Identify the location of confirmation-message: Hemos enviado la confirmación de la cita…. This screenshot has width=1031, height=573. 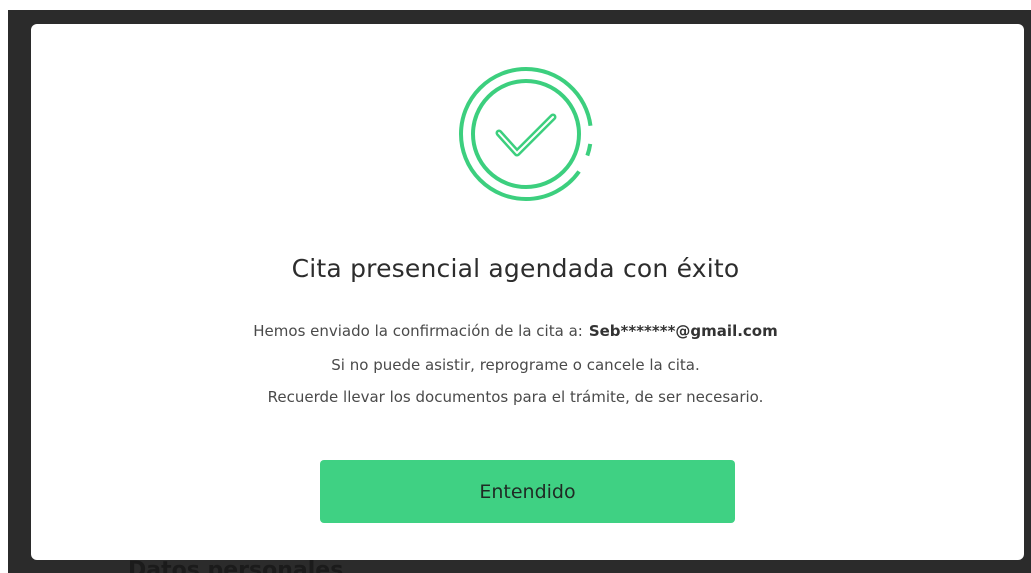
(515, 331).